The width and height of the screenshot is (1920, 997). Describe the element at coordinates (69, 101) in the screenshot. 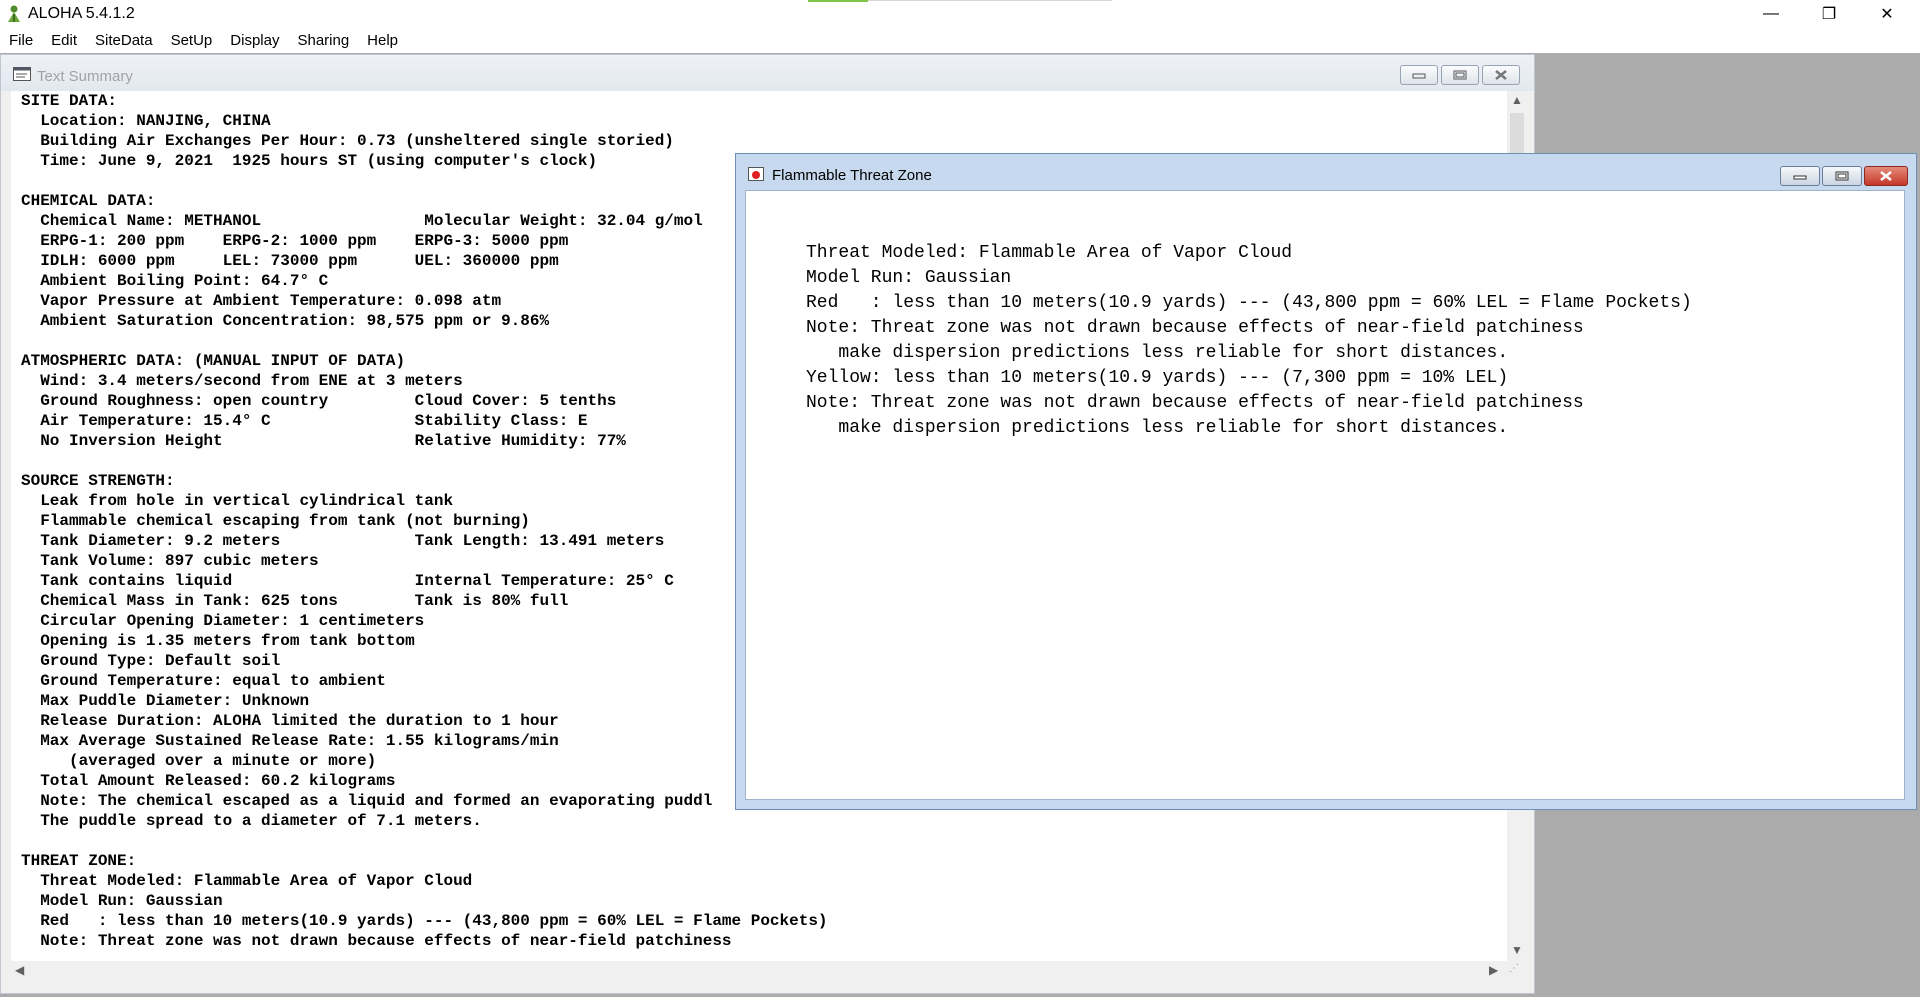

I see `summary-line: SITE DATA:` at that location.